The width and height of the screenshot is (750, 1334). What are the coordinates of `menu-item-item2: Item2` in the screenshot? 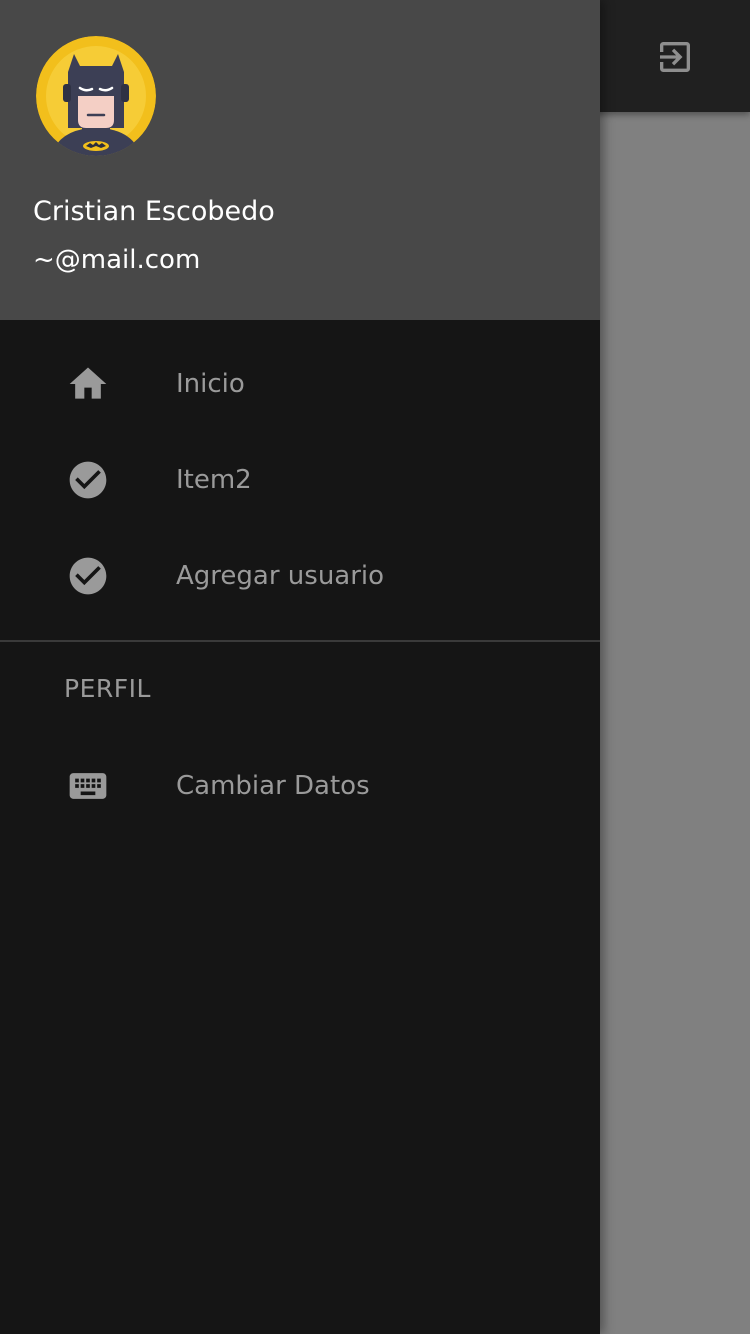 It's located at (300, 480).